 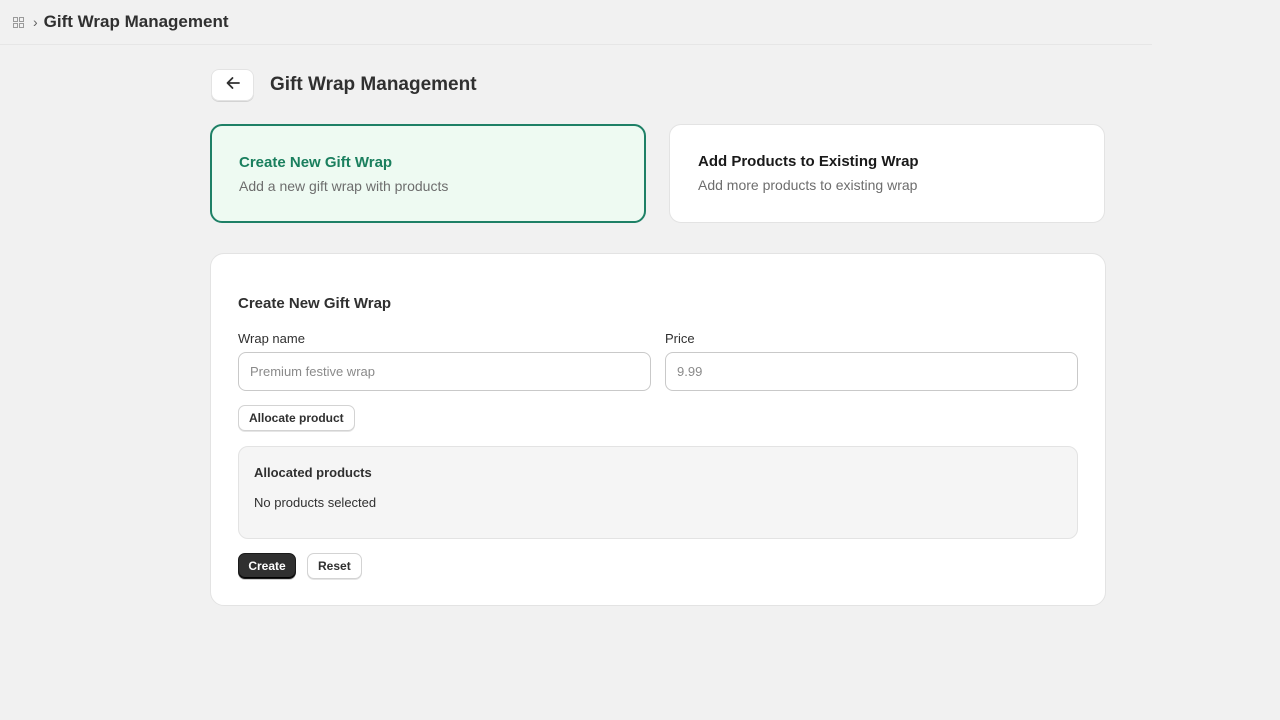 What do you see at coordinates (315, 502) in the screenshot?
I see `allocated-products-empty: No products selected` at bounding box center [315, 502].